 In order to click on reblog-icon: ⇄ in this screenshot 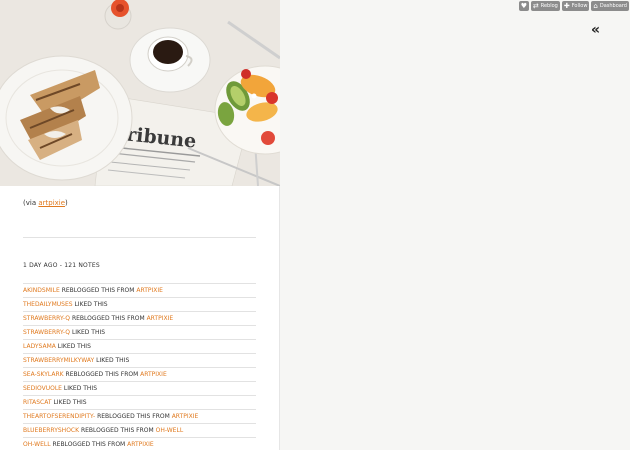, I will do `click(535, 6)`.